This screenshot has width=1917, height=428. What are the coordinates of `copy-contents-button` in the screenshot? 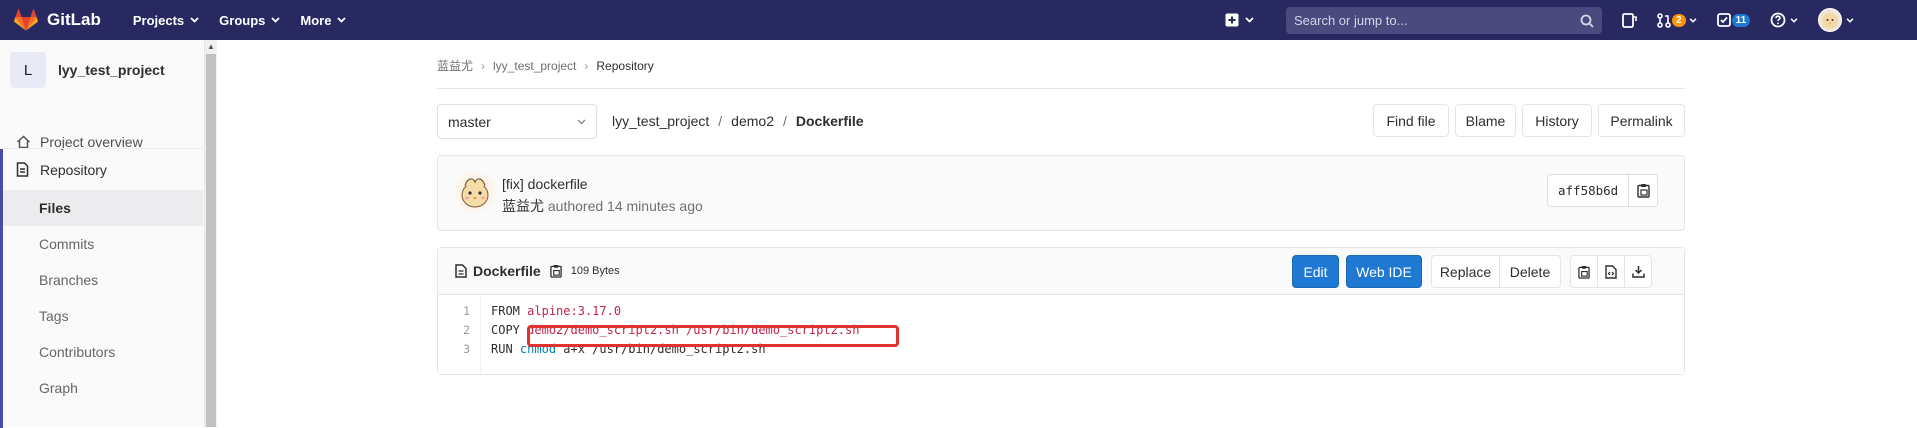 It's located at (1584, 271).